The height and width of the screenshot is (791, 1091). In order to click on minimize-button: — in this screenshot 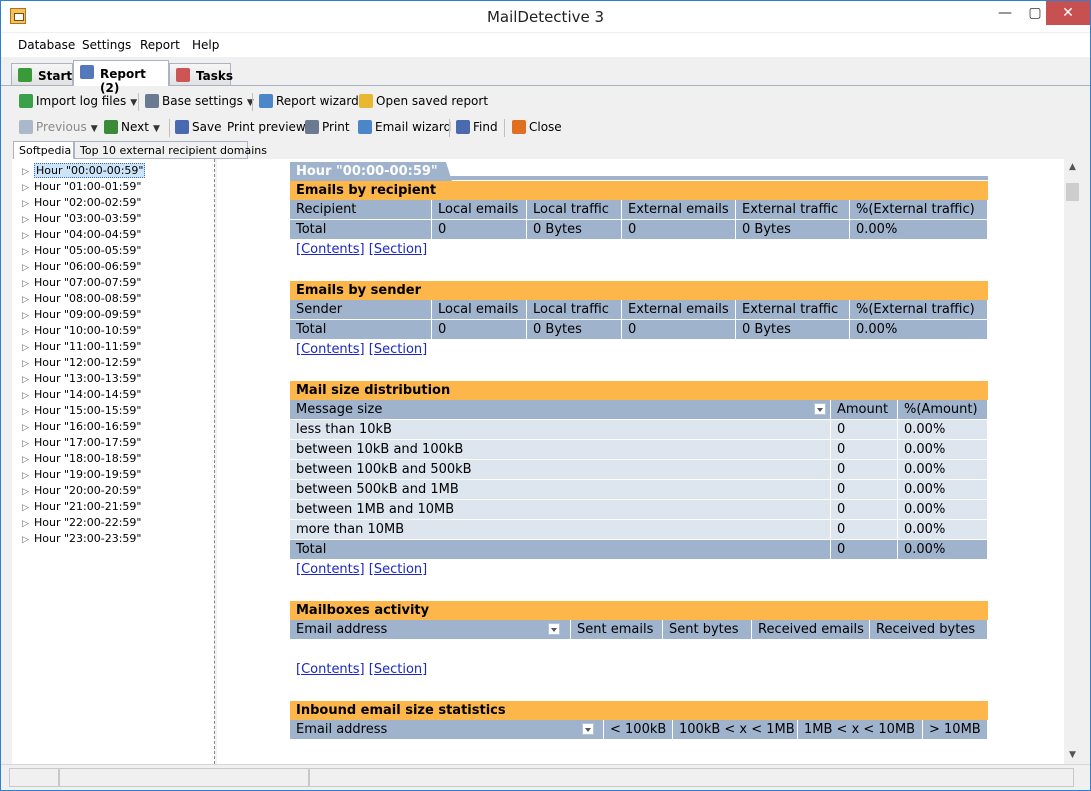, I will do `click(1005, 13)`.